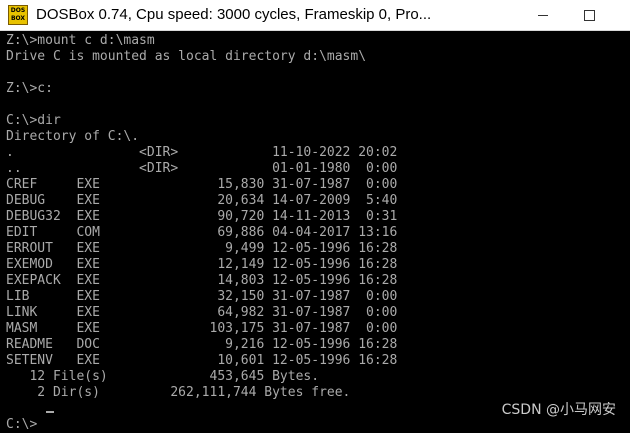 The image size is (630, 433). What do you see at coordinates (33, 120) in the screenshot?
I see `console-line: C:\>dir` at bounding box center [33, 120].